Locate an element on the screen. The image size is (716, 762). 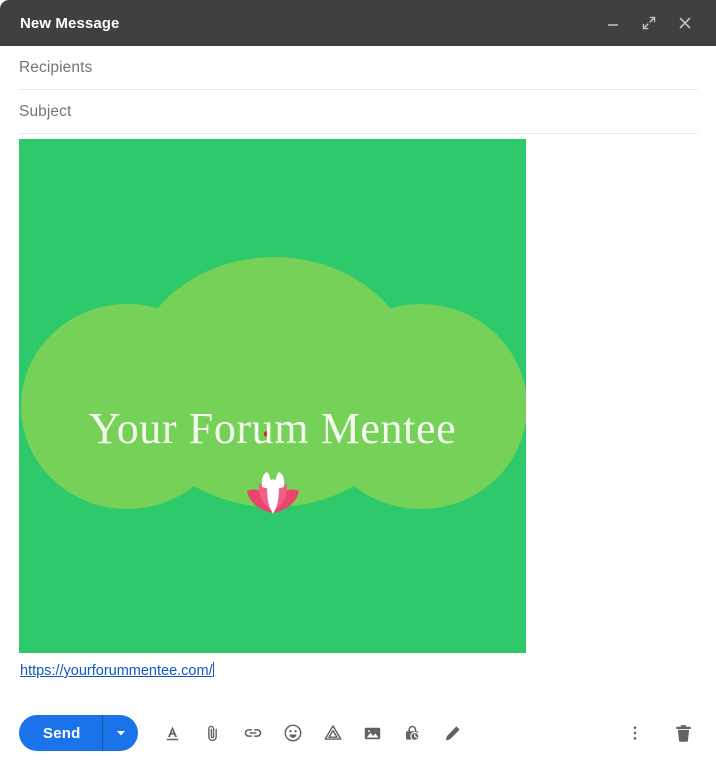
lock-clock-icon is located at coordinates (413, 733).